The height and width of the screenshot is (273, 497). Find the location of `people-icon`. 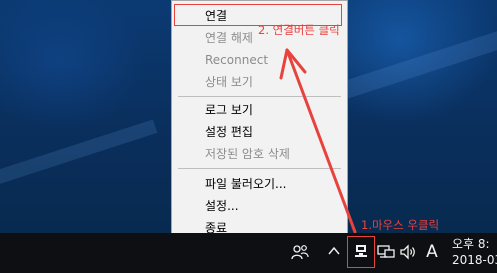

people-icon is located at coordinates (300, 254).